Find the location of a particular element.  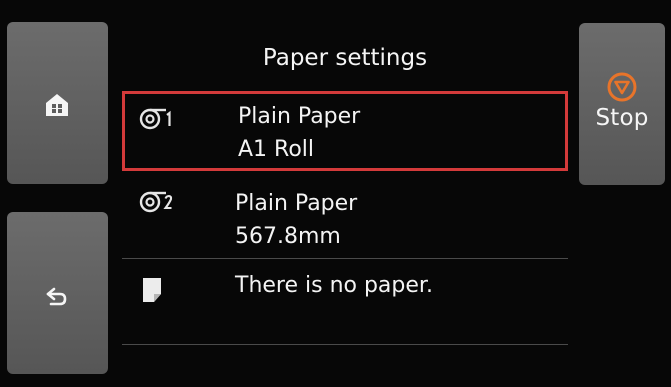

home-icon is located at coordinates (57, 105).